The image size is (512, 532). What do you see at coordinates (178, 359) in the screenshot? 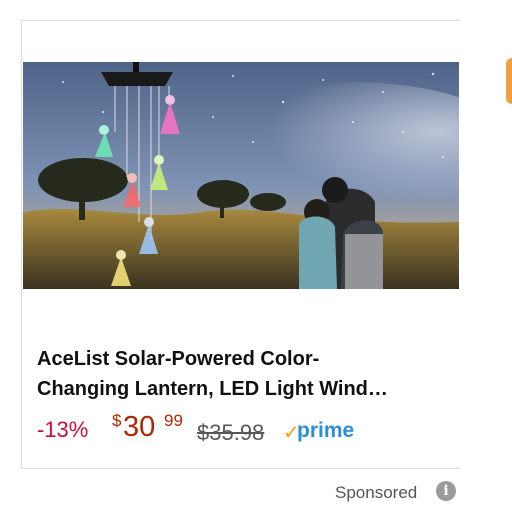
I see `product-title-line-1: AceList Solar-Powered Color-` at bounding box center [178, 359].